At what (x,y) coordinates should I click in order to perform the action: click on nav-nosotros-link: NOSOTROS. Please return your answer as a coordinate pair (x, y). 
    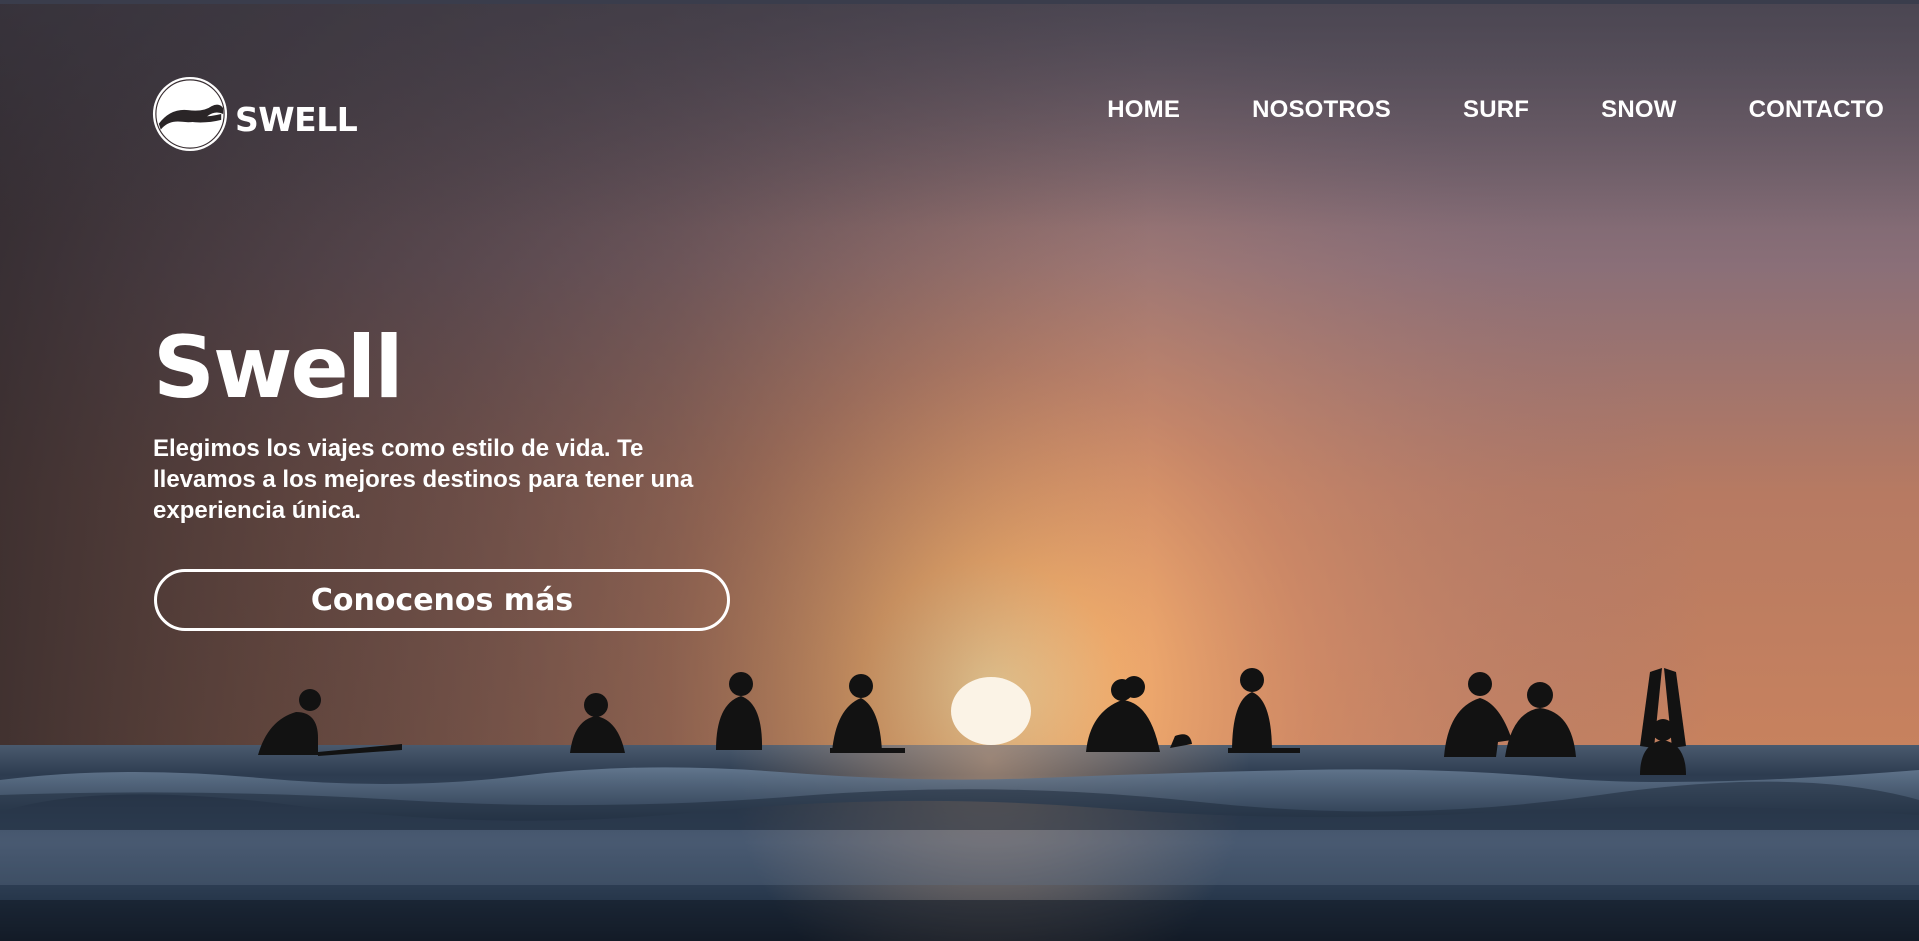
    Looking at the image, I should click on (1321, 109).